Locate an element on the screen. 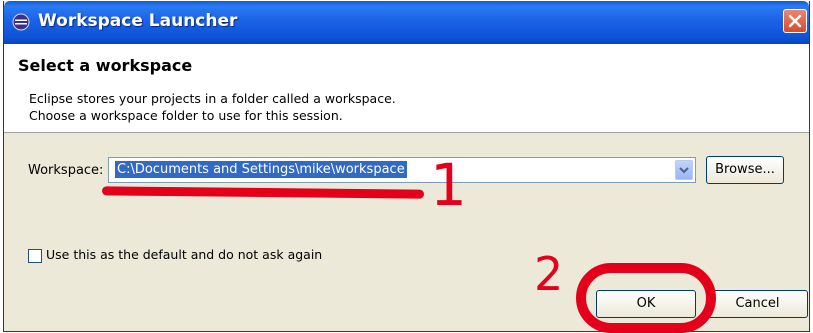 This screenshot has width=813, height=333. annotation-step-1: 1 is located at coordinates (448, 185).